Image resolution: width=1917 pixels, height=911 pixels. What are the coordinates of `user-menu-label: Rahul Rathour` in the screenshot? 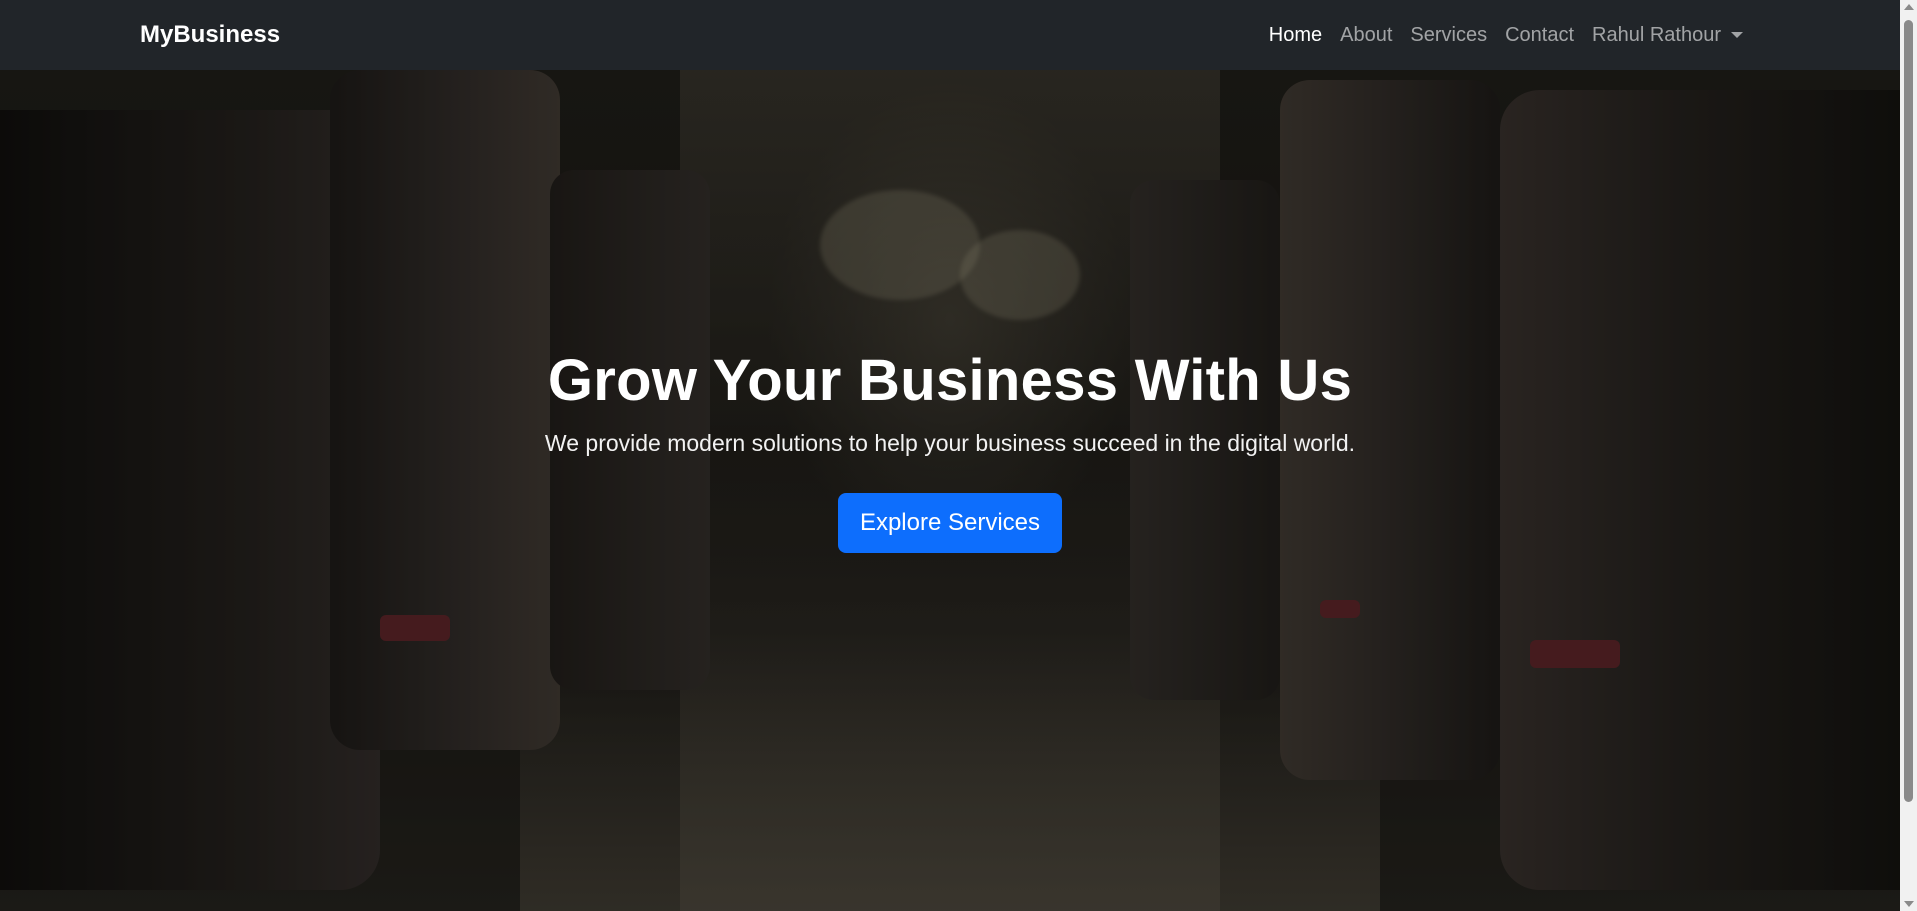 It's located at (1656, 34).